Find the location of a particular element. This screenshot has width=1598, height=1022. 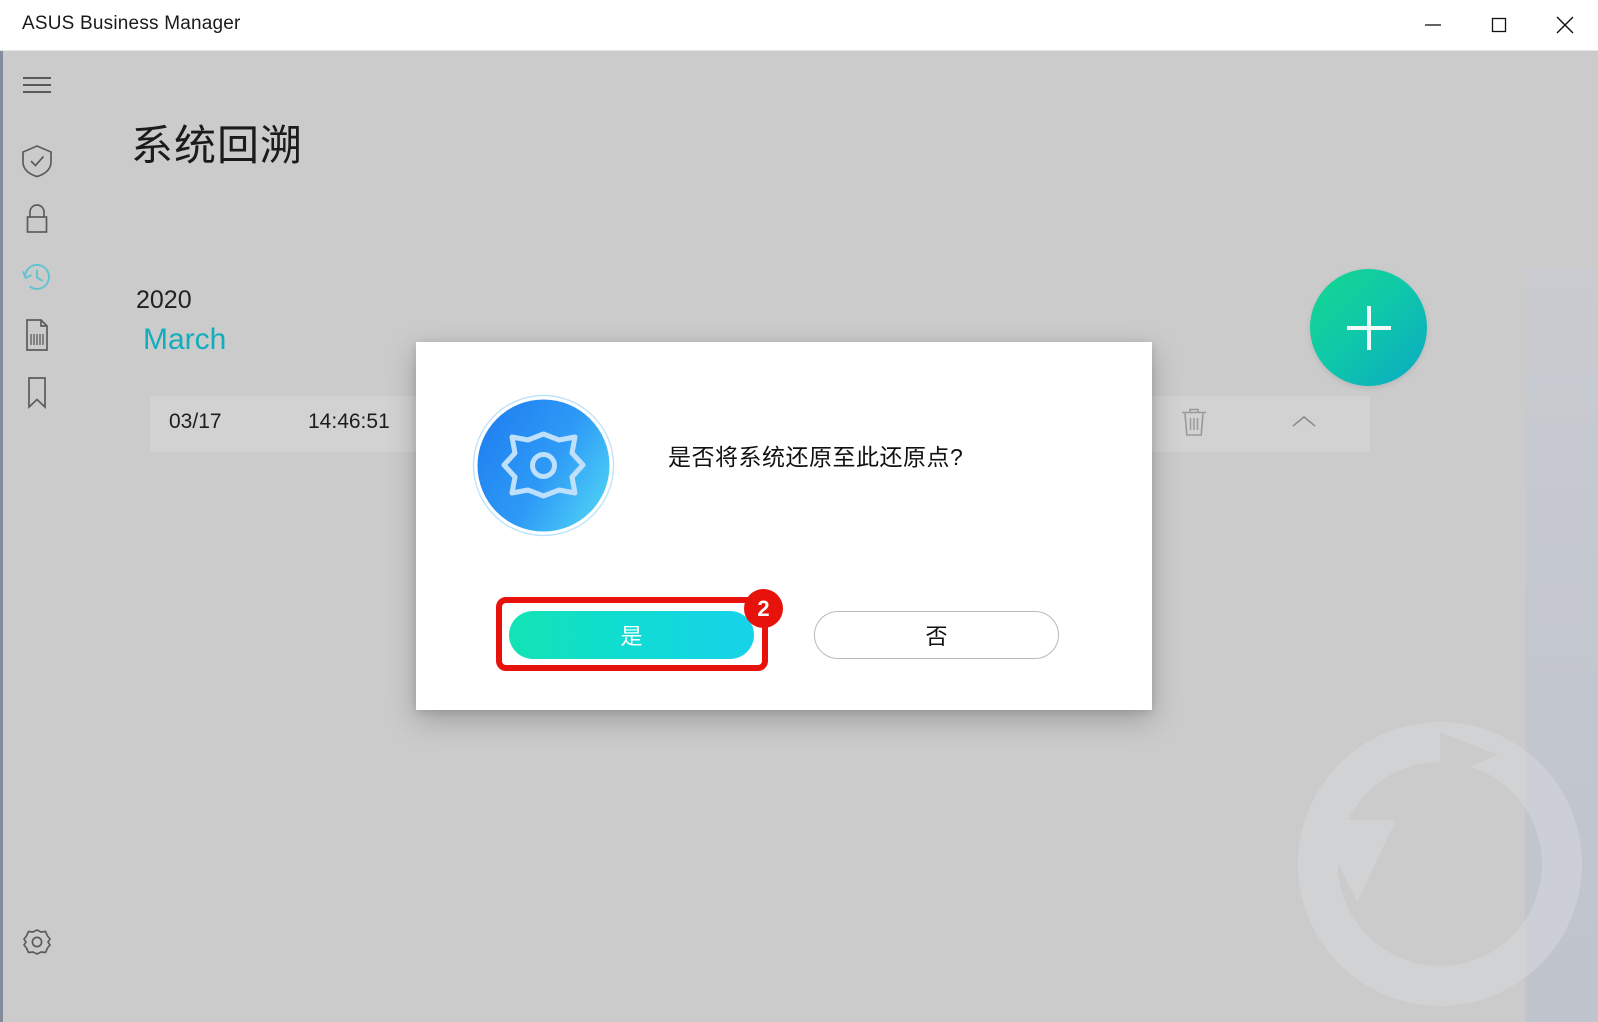

trash-icon is located at coordinates (1194, 424).